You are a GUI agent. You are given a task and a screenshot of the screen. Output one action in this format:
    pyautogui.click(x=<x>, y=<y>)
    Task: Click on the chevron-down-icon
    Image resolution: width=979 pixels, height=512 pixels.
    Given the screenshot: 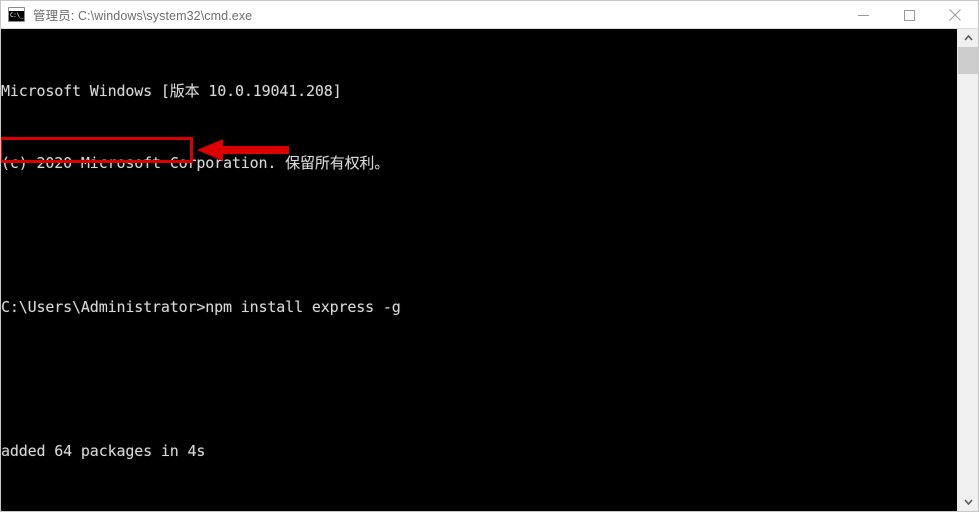 What is the action you would take?
    pyautogui.click(x=968, y=502)
    